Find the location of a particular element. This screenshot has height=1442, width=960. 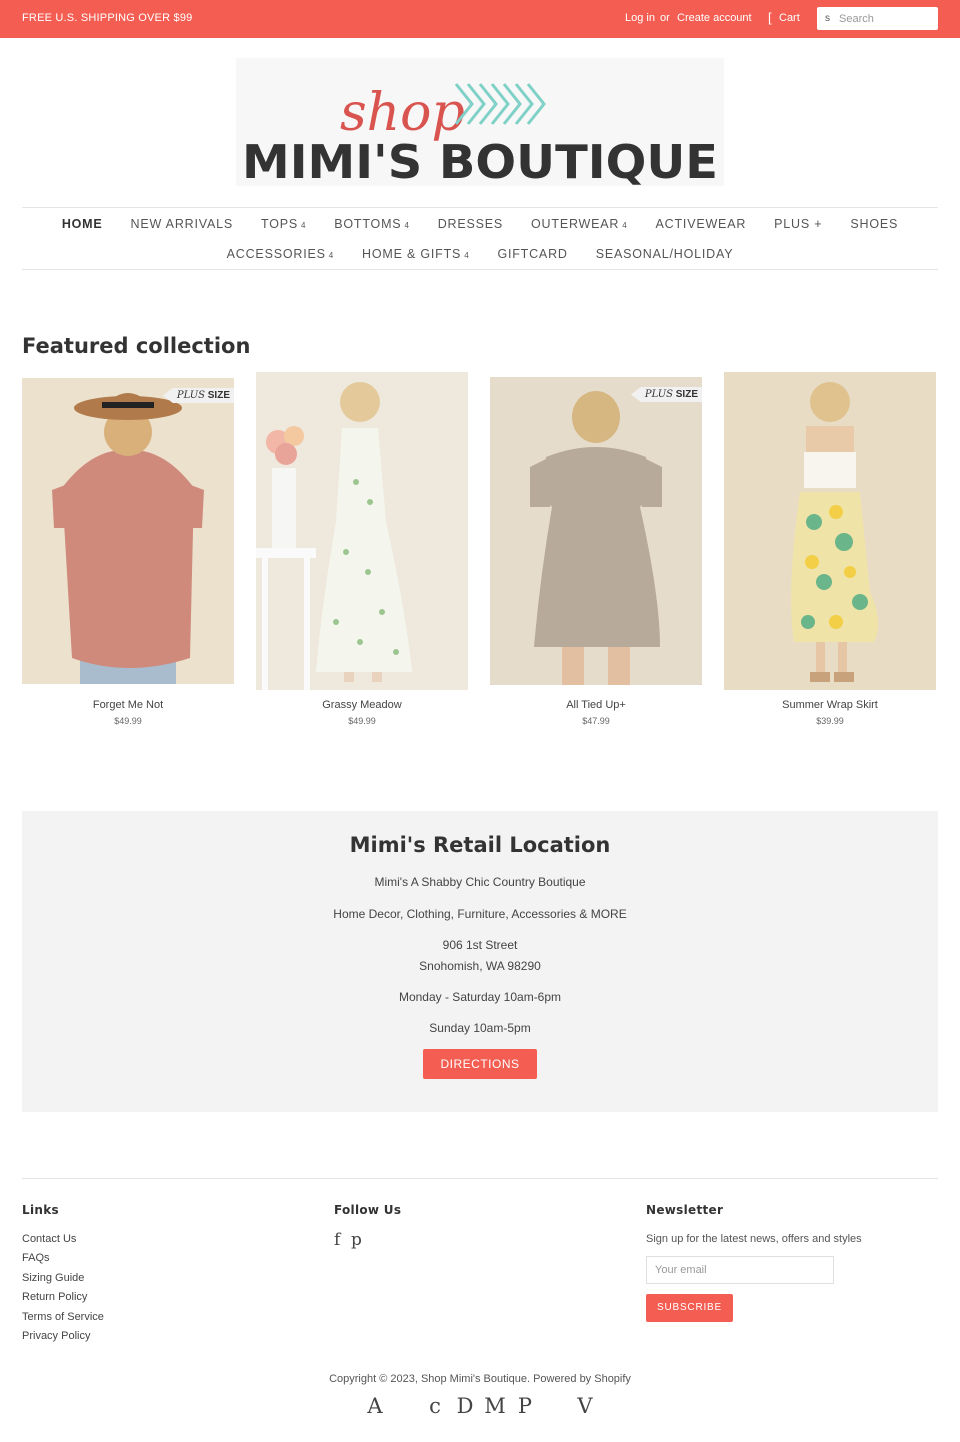

featured-collection-title: Featured collection is located at coordinates (136, 346).